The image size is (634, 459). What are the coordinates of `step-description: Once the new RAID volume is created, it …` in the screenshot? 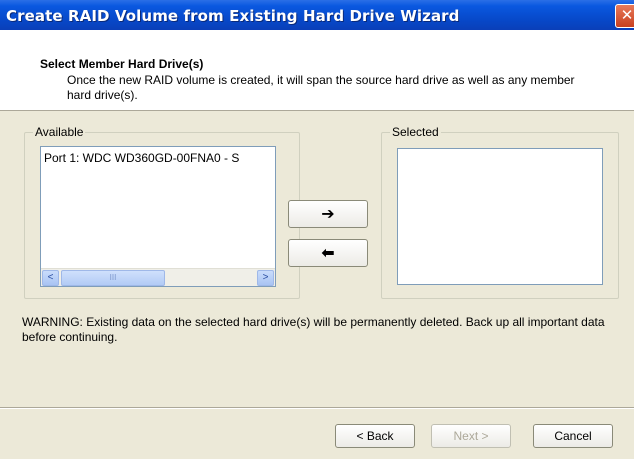 It's located at (321, 87).